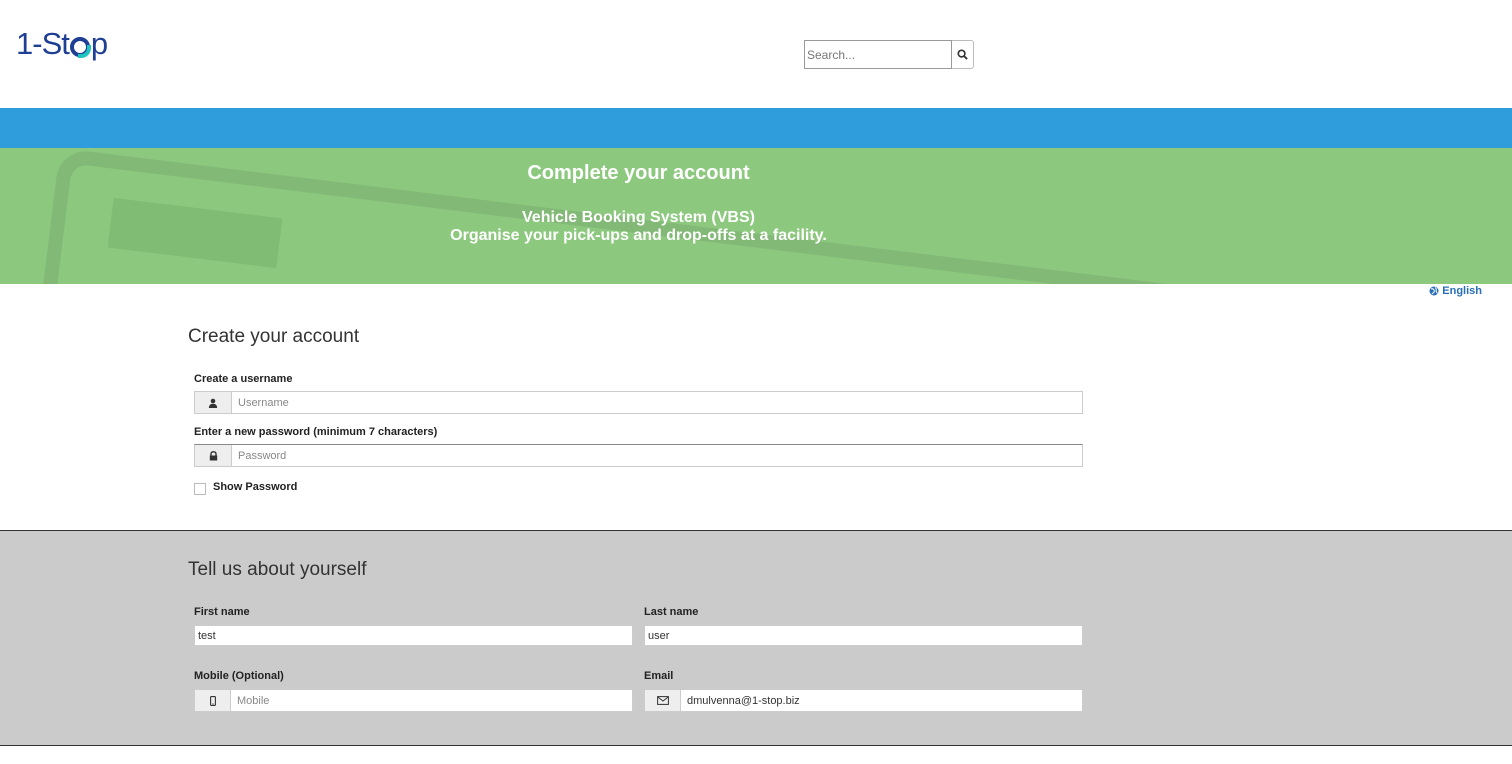 This screenshot has height=764, width=1512. Describe the element at coordinates (756, 128) in the screenshot. I see `main-navbar` at that location.